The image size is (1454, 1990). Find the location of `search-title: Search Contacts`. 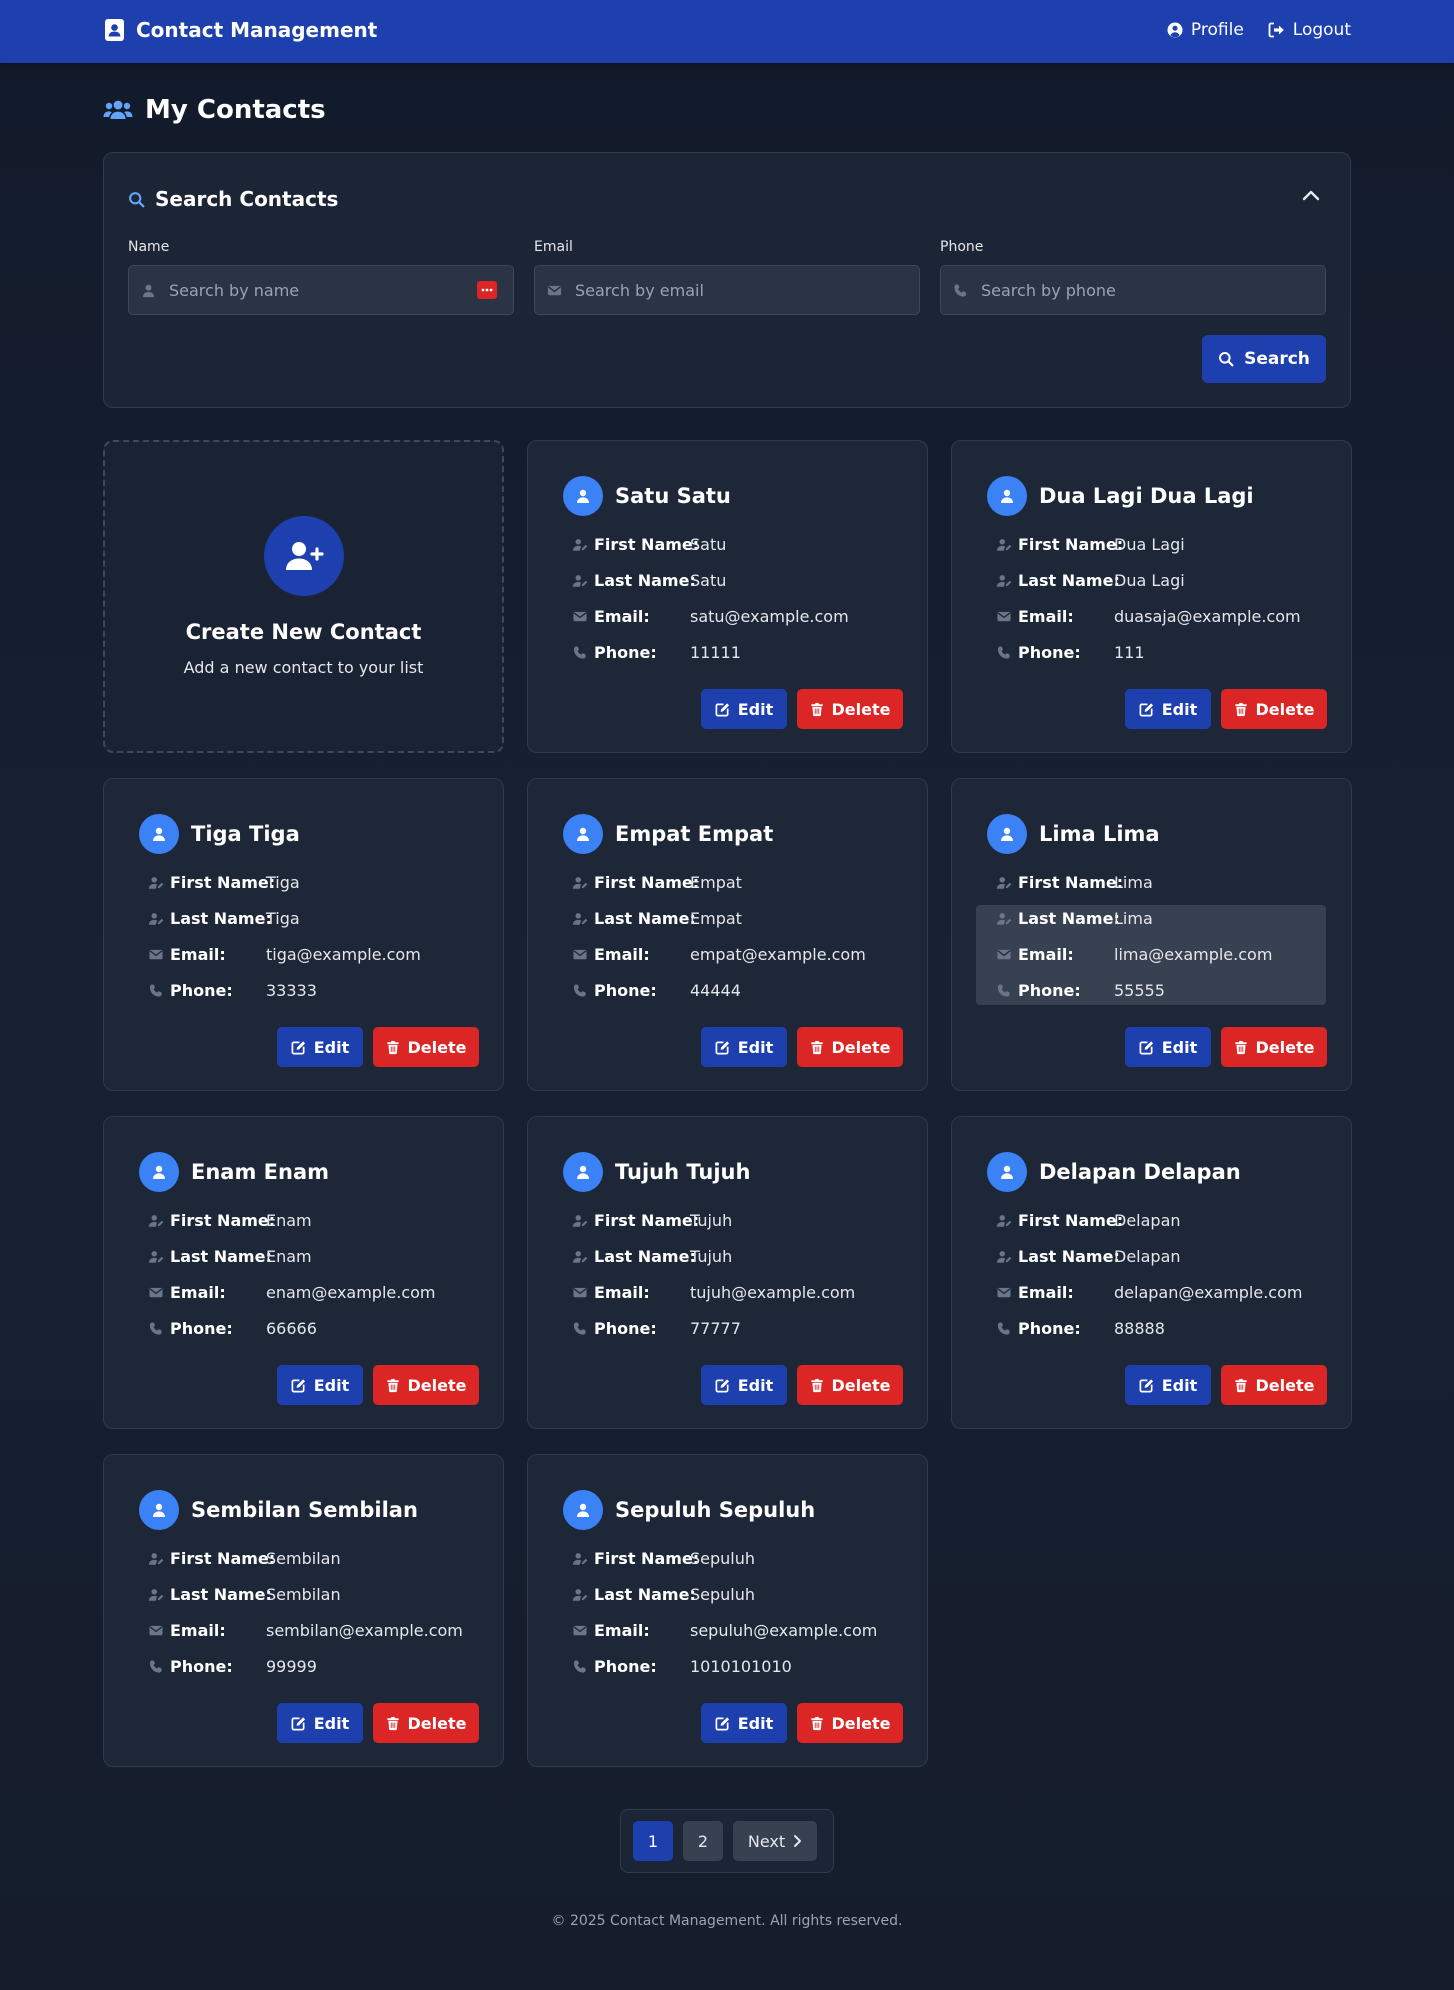

search-title: Search Contacts is located at coordinates (247, 199).